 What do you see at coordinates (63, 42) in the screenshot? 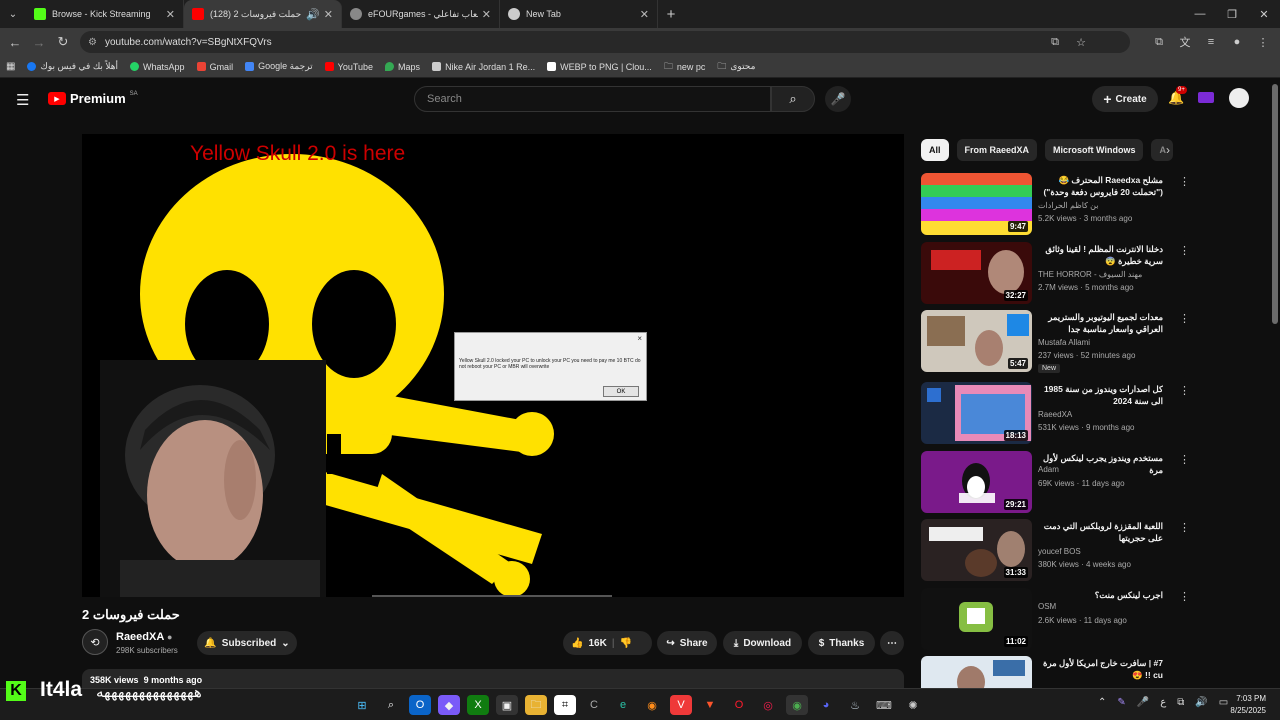
I see `reload-icon: ↻` at bounding box center [63, 42].